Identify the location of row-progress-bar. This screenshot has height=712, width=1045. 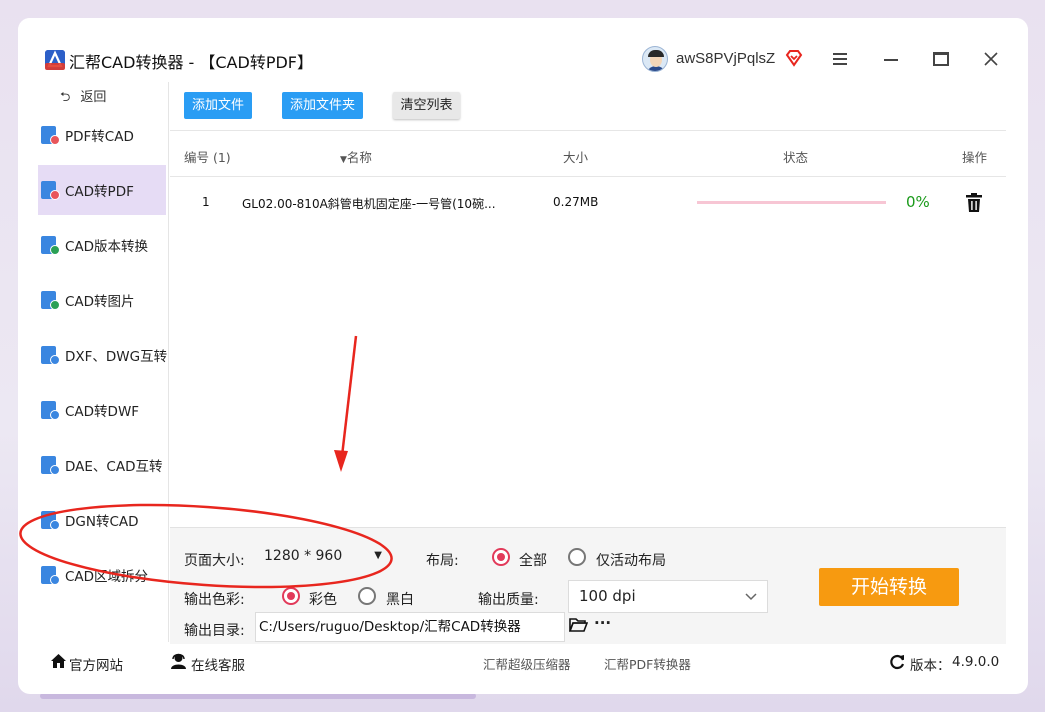
(791, 202).